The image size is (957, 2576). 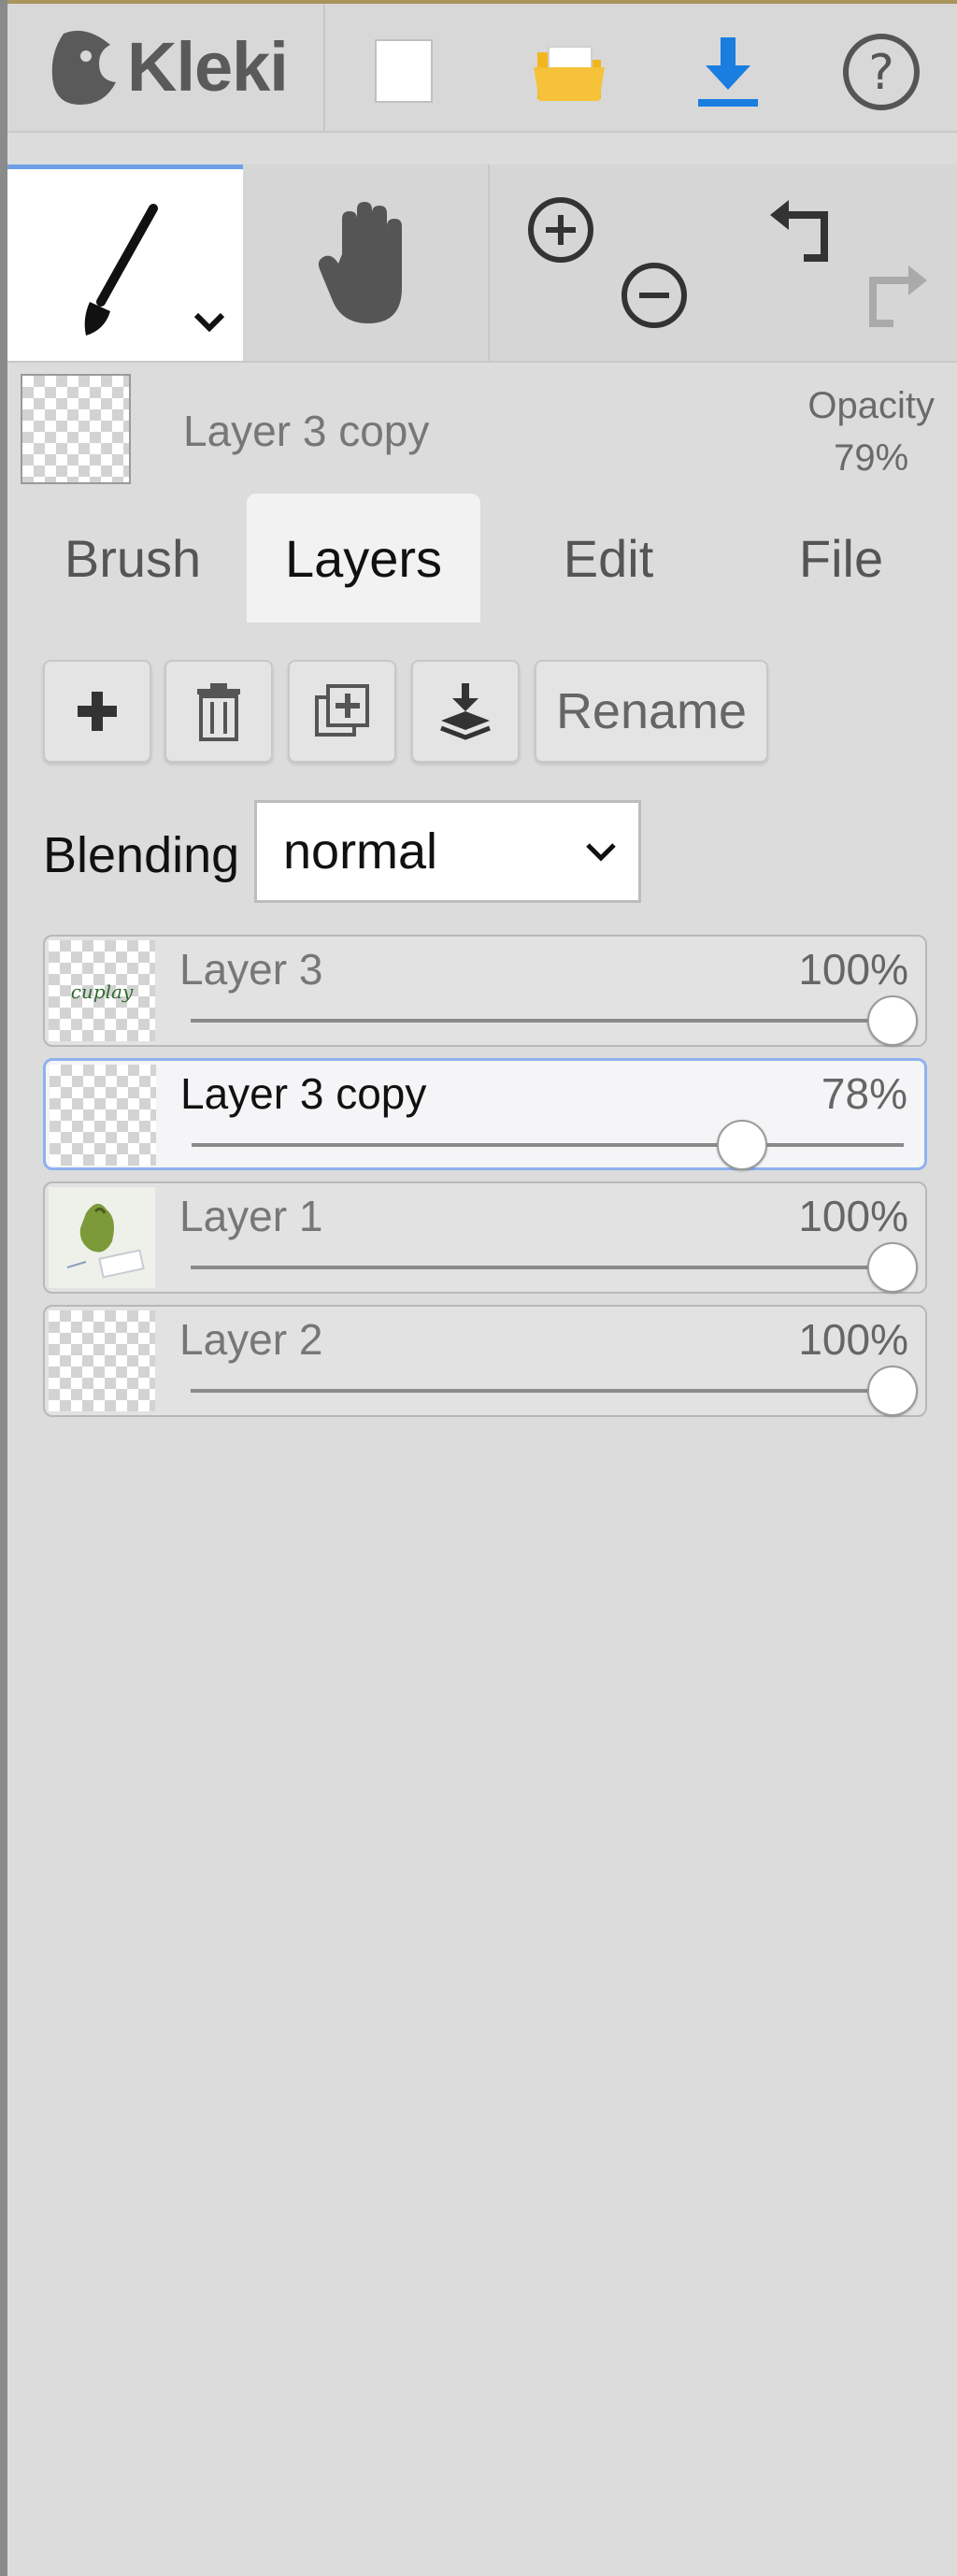 I want to click on new-file-icon, so click(x=404, y=71).